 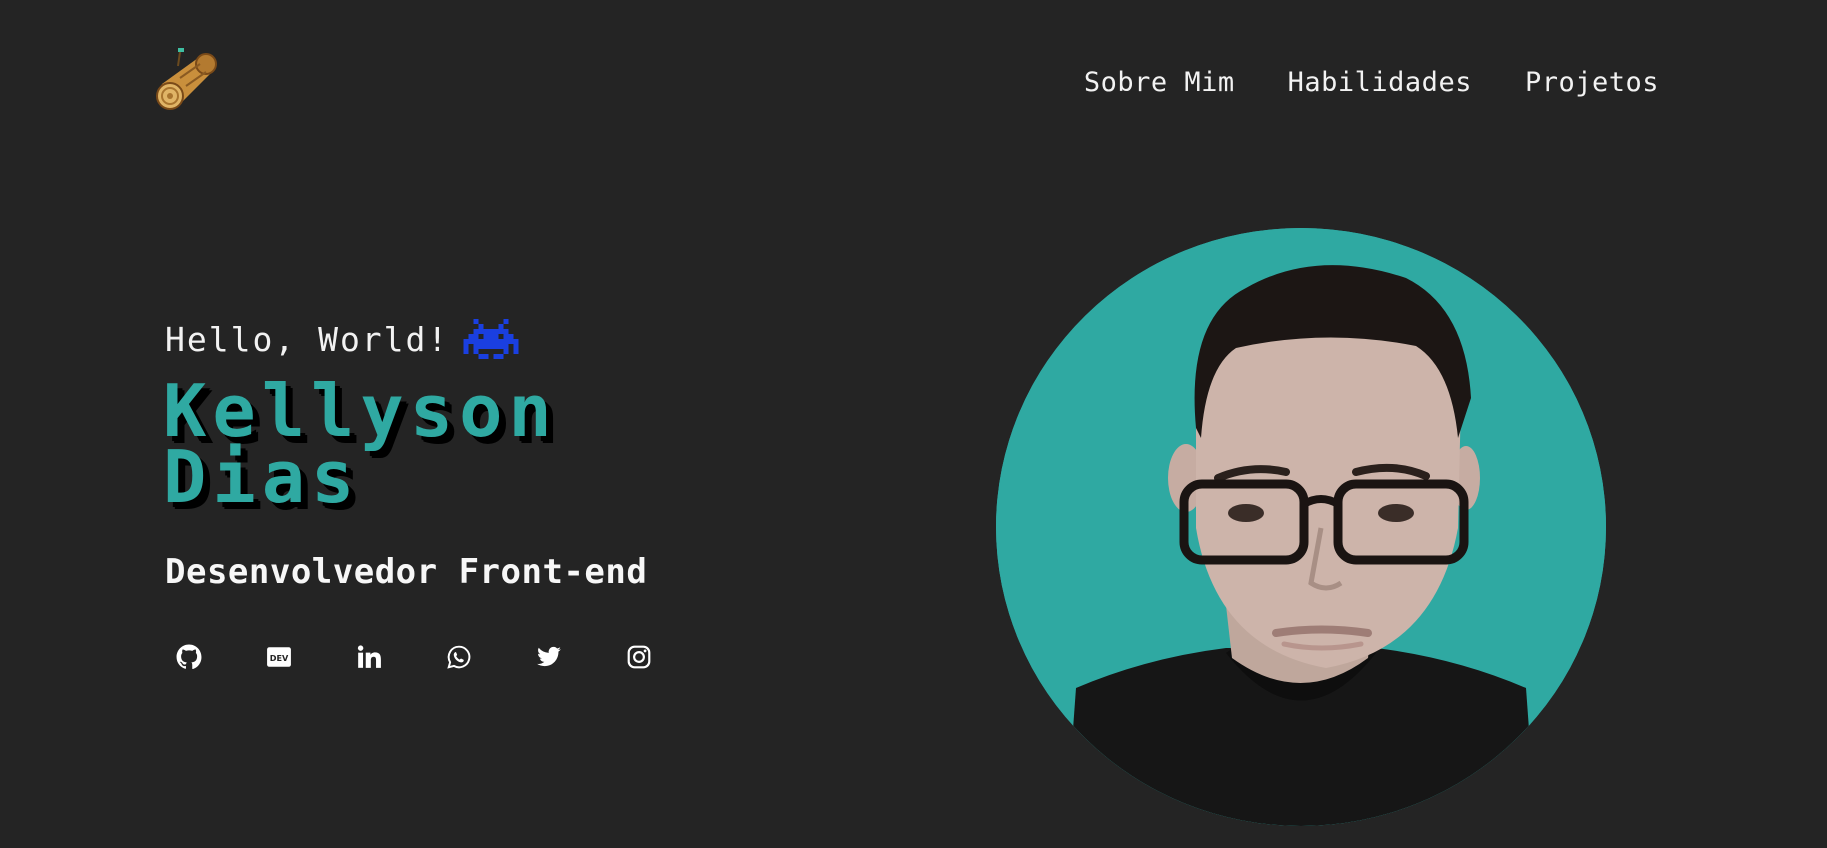 I want to click on hero-name: Kellyson Dias, so click(x=360, y=447).